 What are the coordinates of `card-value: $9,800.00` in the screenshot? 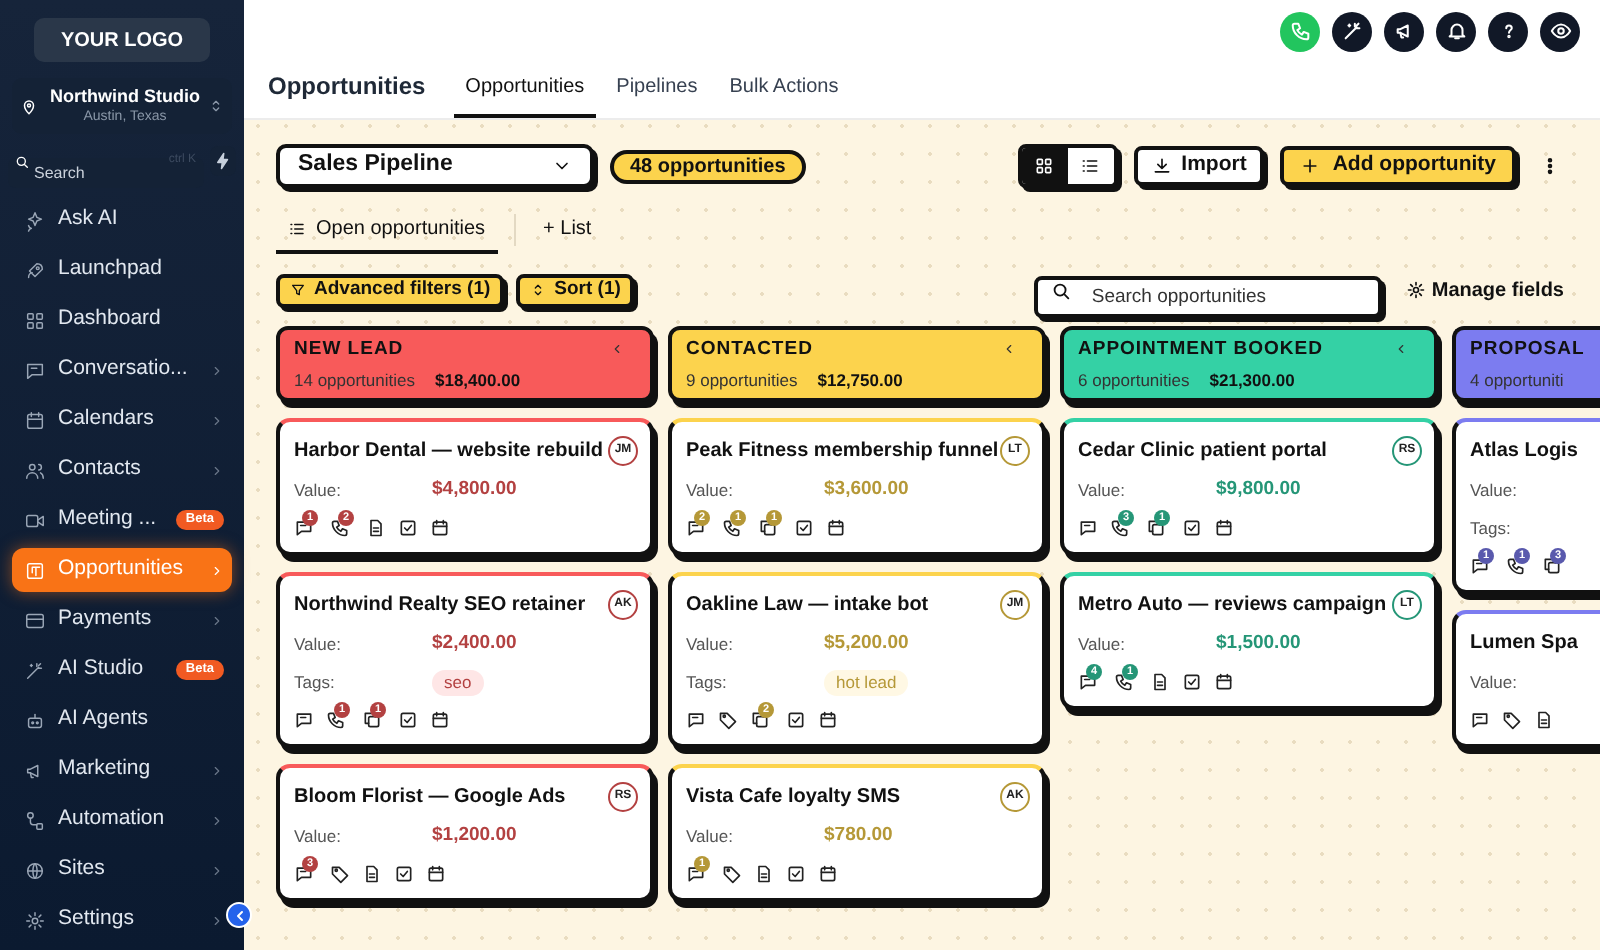 It's located at (1258, 489).